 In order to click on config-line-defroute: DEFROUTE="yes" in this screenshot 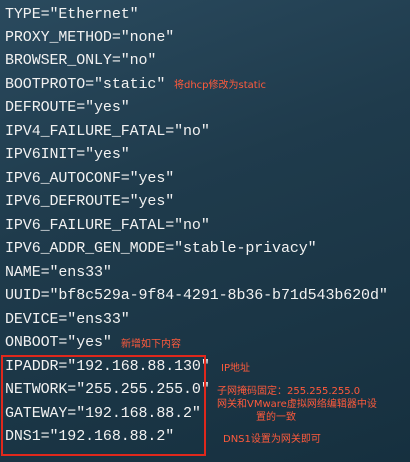, I will do `click(67, 107)`.